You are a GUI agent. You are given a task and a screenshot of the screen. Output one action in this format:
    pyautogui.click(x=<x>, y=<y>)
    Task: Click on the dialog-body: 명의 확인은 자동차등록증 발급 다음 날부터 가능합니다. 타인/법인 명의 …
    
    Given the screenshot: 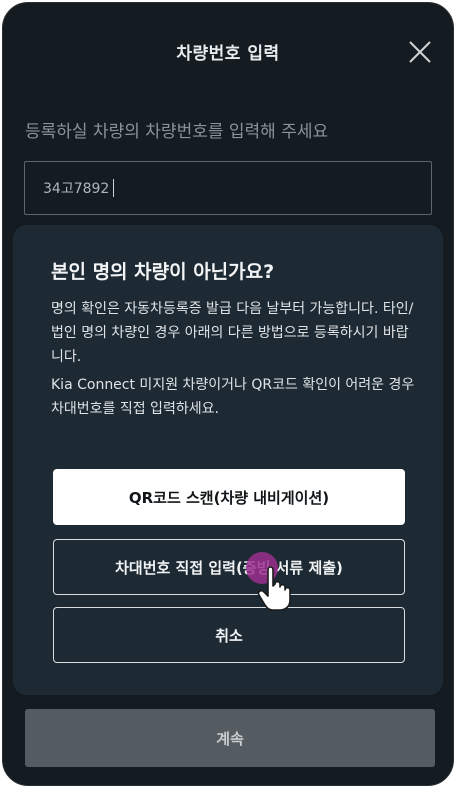 What is the action you would take?
    pyautogui.click(x=236, y=361)
    